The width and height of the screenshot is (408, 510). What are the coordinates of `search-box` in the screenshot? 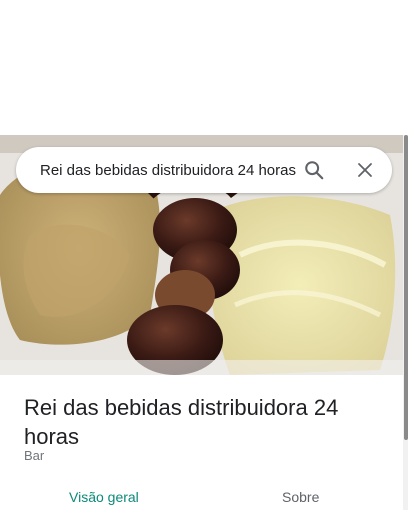 It's located at (204, 170).